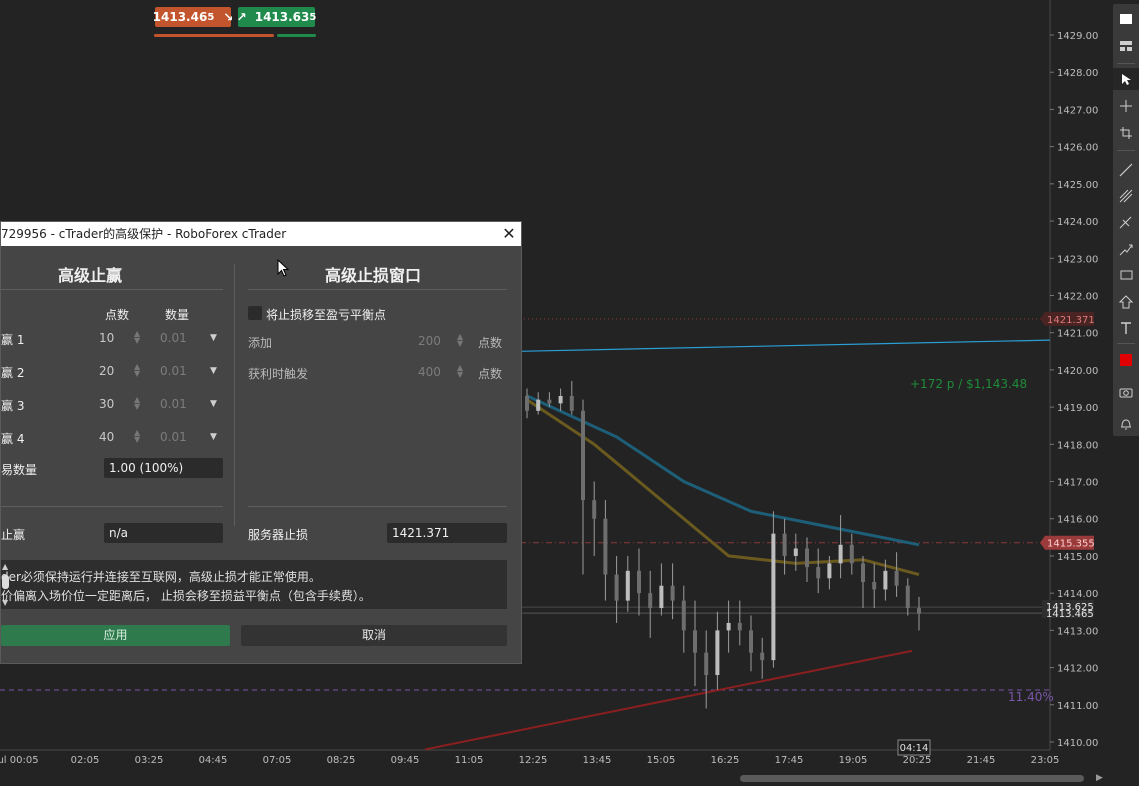 The height and width of the screenshot is (786, 1139). I want to click on cancel-button: 取消, so click(374, 635).